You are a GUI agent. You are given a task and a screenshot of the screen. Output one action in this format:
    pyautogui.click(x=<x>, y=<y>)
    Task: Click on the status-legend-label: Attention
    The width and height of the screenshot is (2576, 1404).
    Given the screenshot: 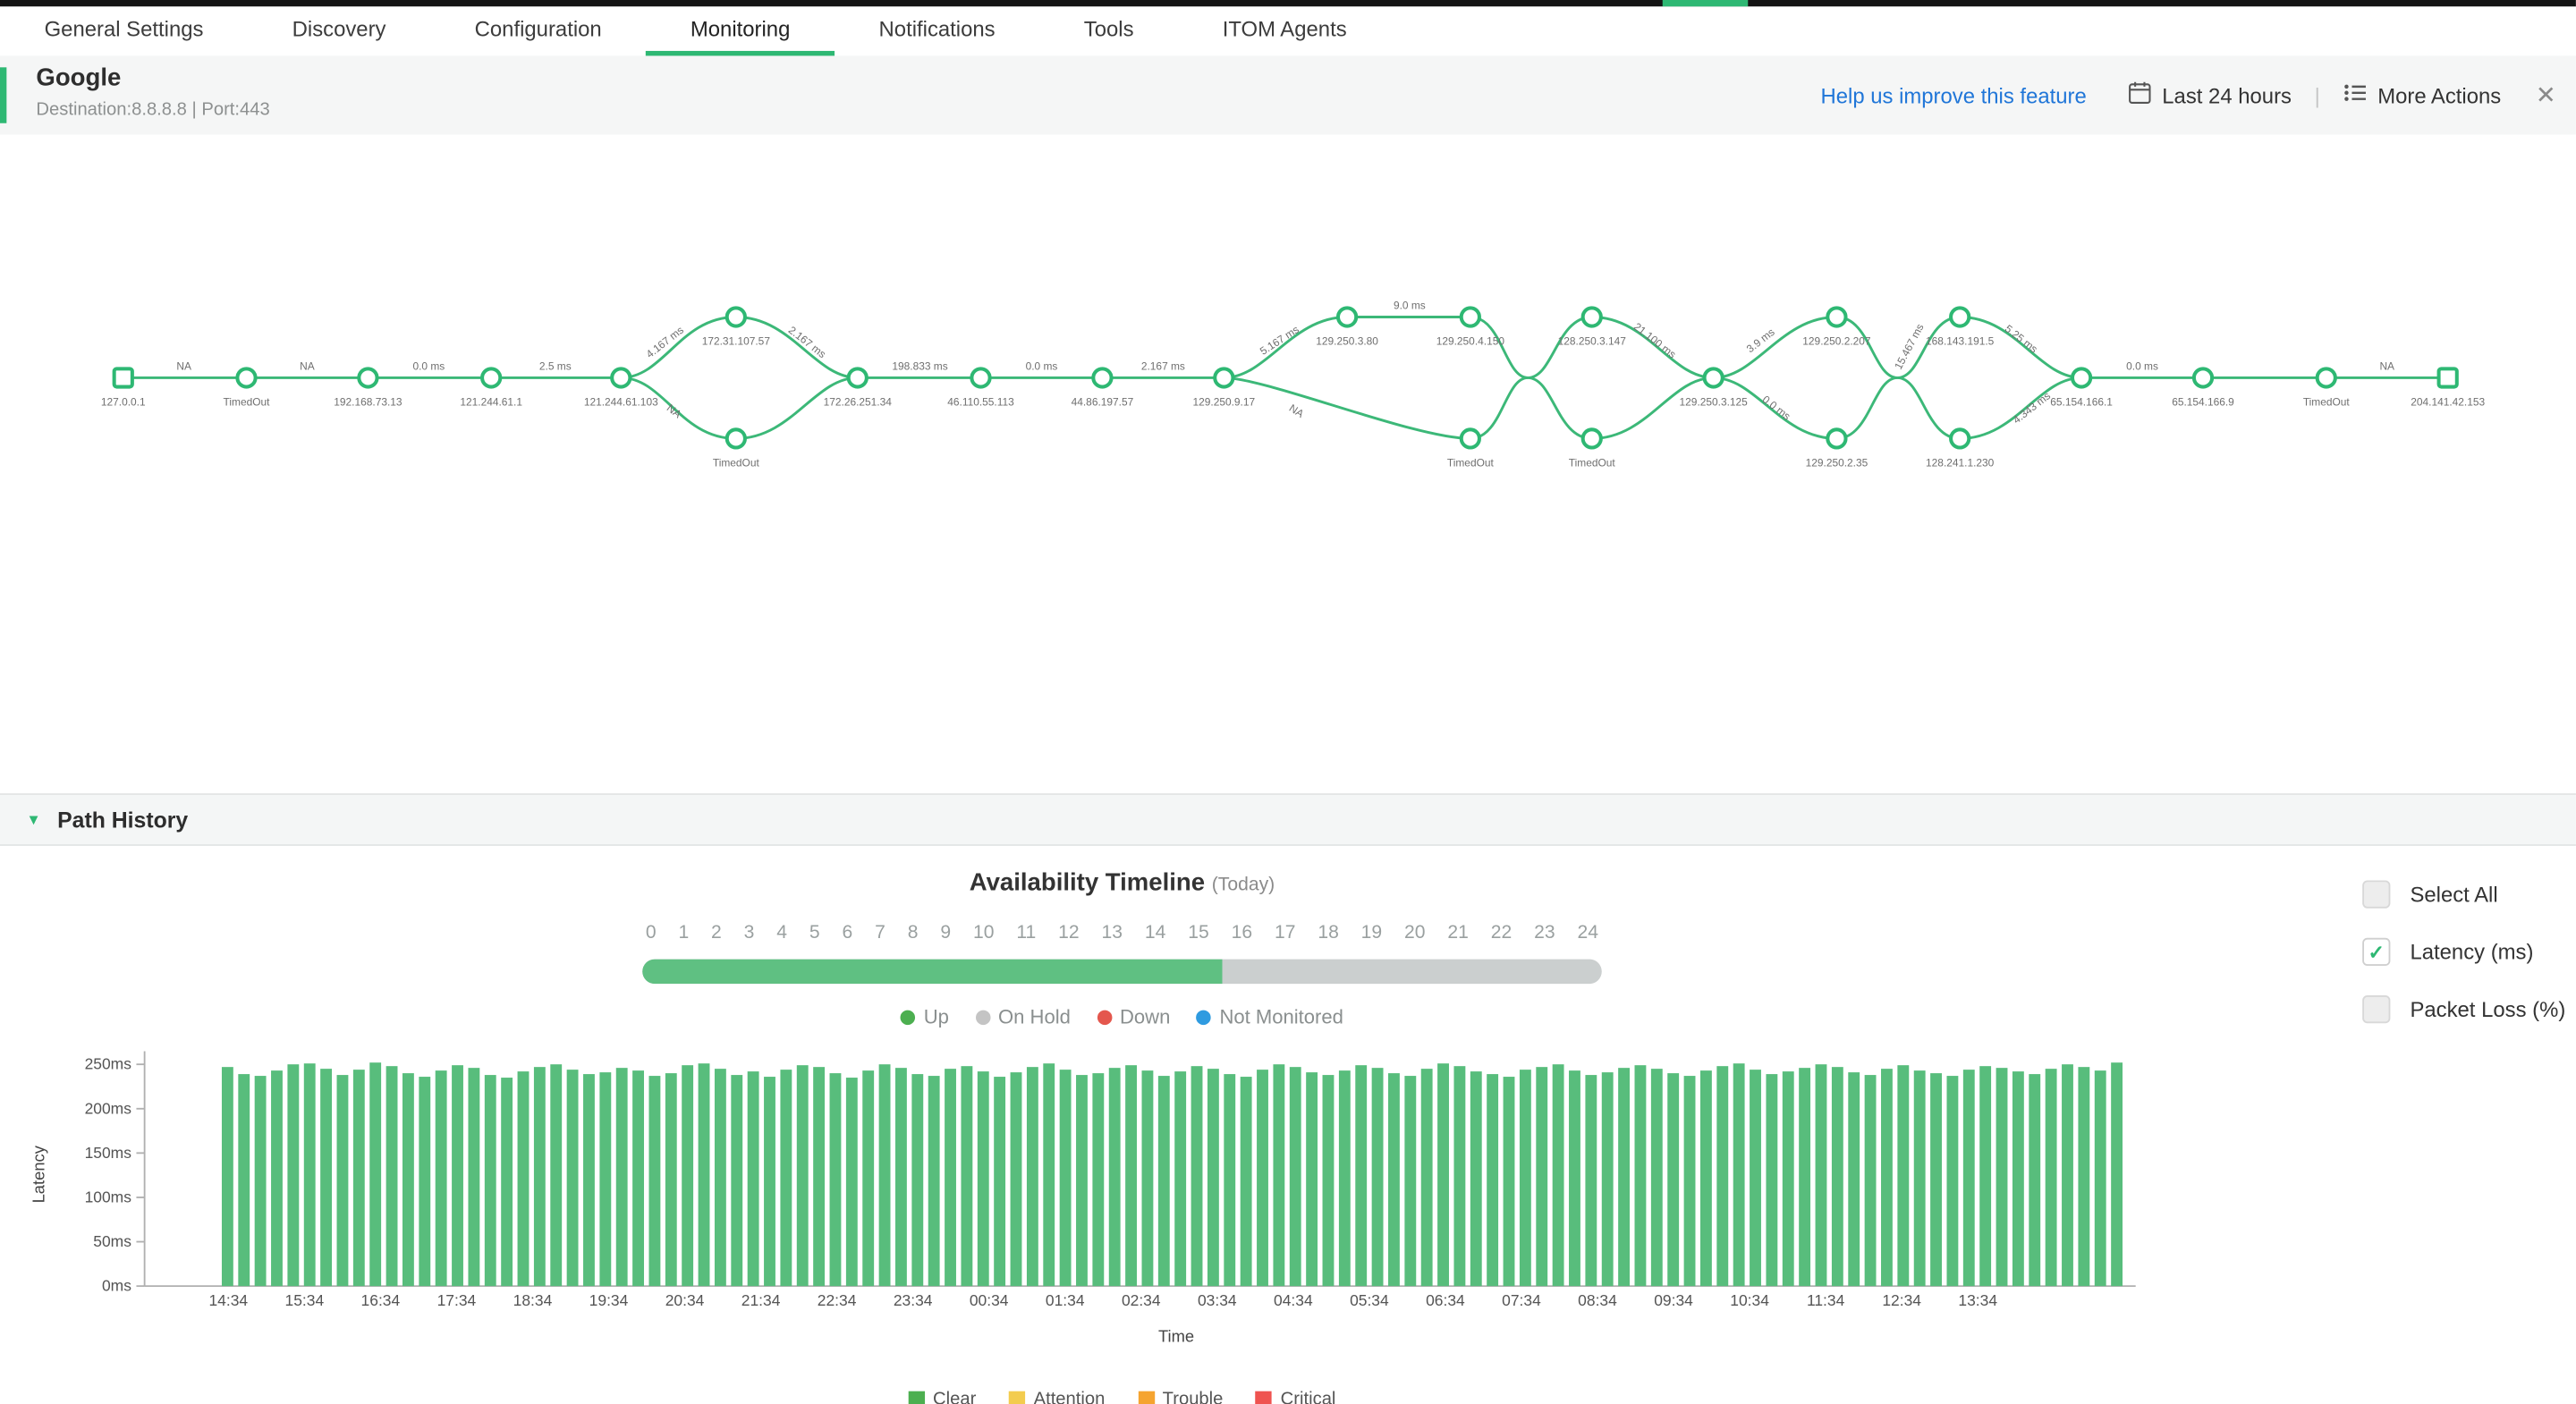 What is the action you would take?
    pyautogui.click(x=1069, y=1397)
    